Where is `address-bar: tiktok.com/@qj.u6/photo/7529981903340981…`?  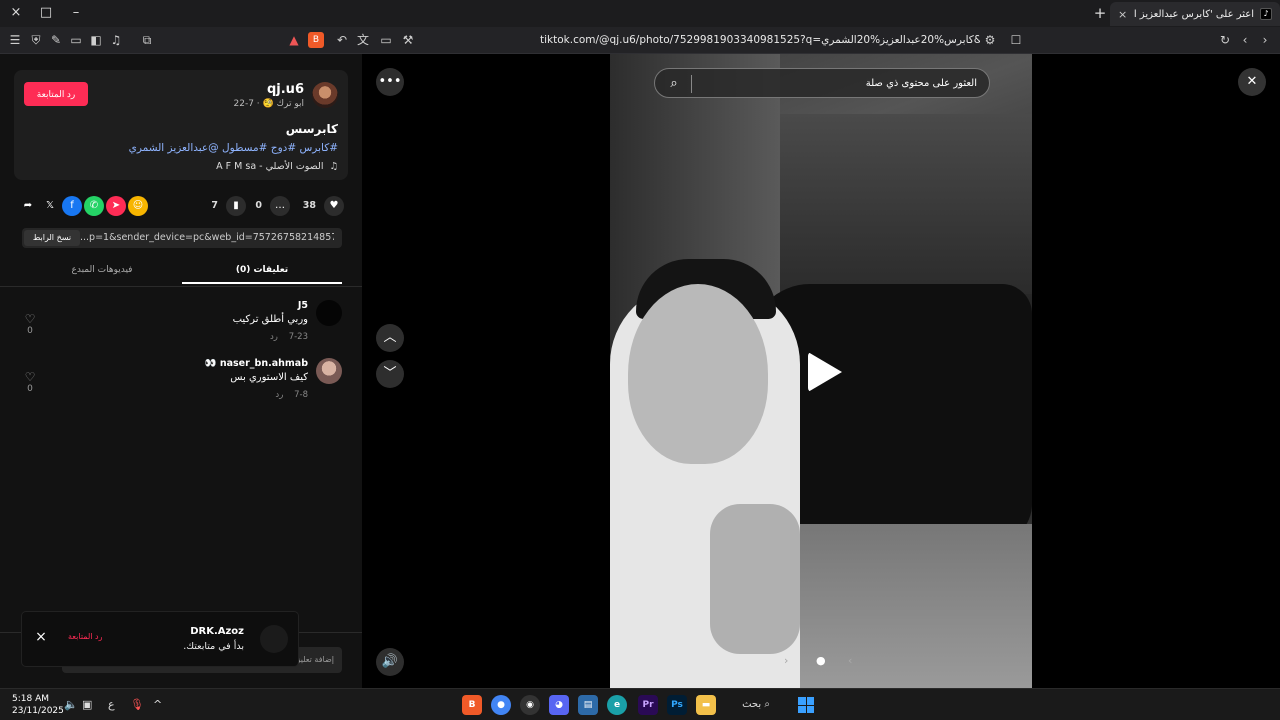 address-bar: tiktok.com/@qj.u6/photo/7529981903340981… is located at coordinates (760, 40).